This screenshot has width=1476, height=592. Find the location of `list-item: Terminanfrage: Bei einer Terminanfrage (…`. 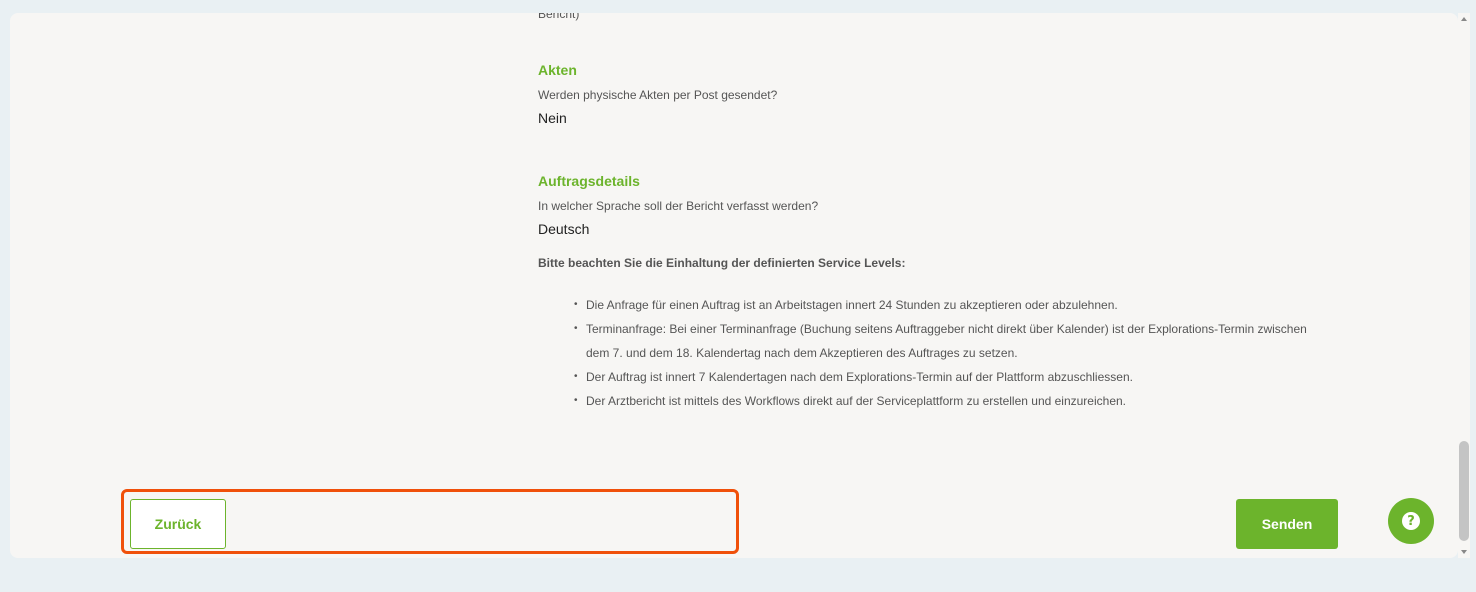

list-item: Terminanfrage: Bei einer Terminanfrage (… is located at coordinates (945, 341).